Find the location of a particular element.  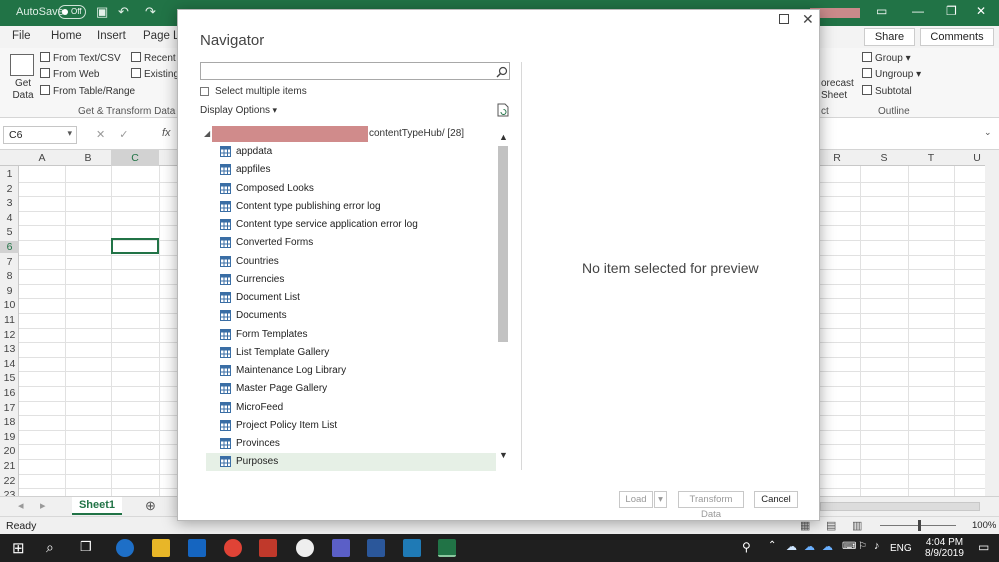

ime-icon: ⌨ is located at coordinates (849, 546).